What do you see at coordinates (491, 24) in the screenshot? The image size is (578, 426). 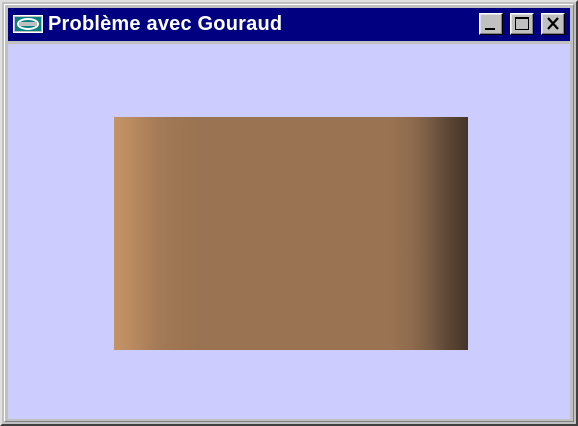 I see `minimize-button` at bounding box center [491, 24].